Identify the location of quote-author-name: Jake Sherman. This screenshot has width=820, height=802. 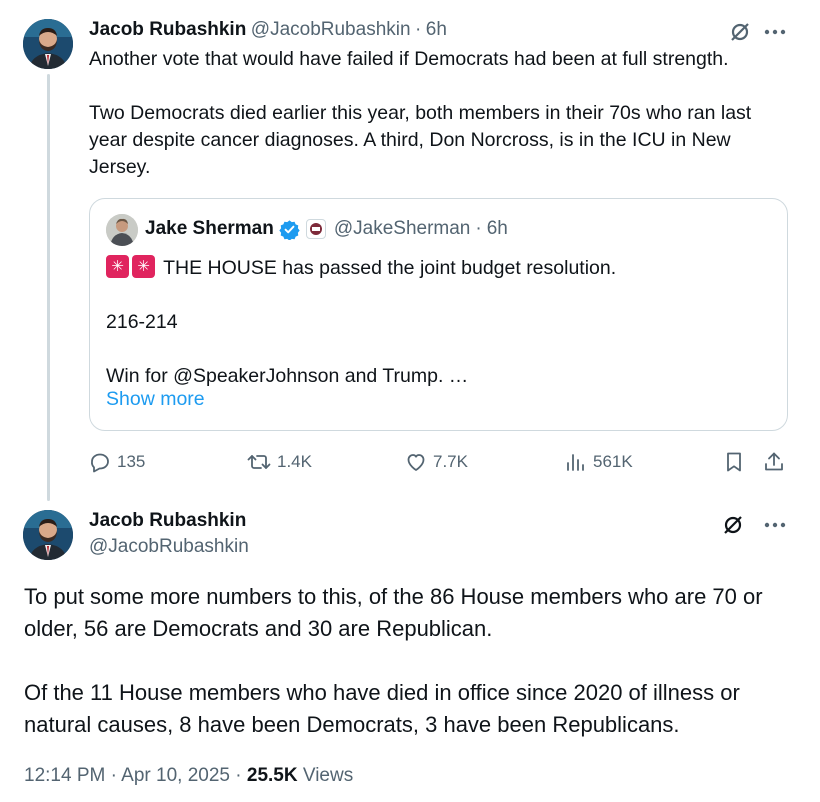
(209, 229).